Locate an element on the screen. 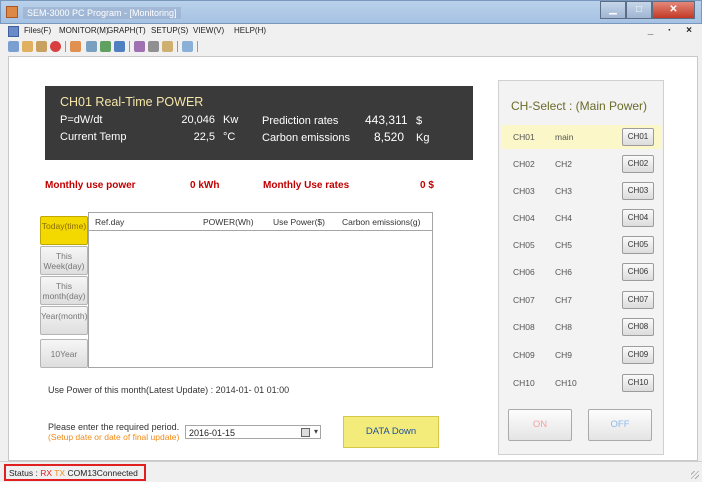 The width and height of the screenshot is (702, 482). channel-number: CH07 is located at coordinates (524, 300).